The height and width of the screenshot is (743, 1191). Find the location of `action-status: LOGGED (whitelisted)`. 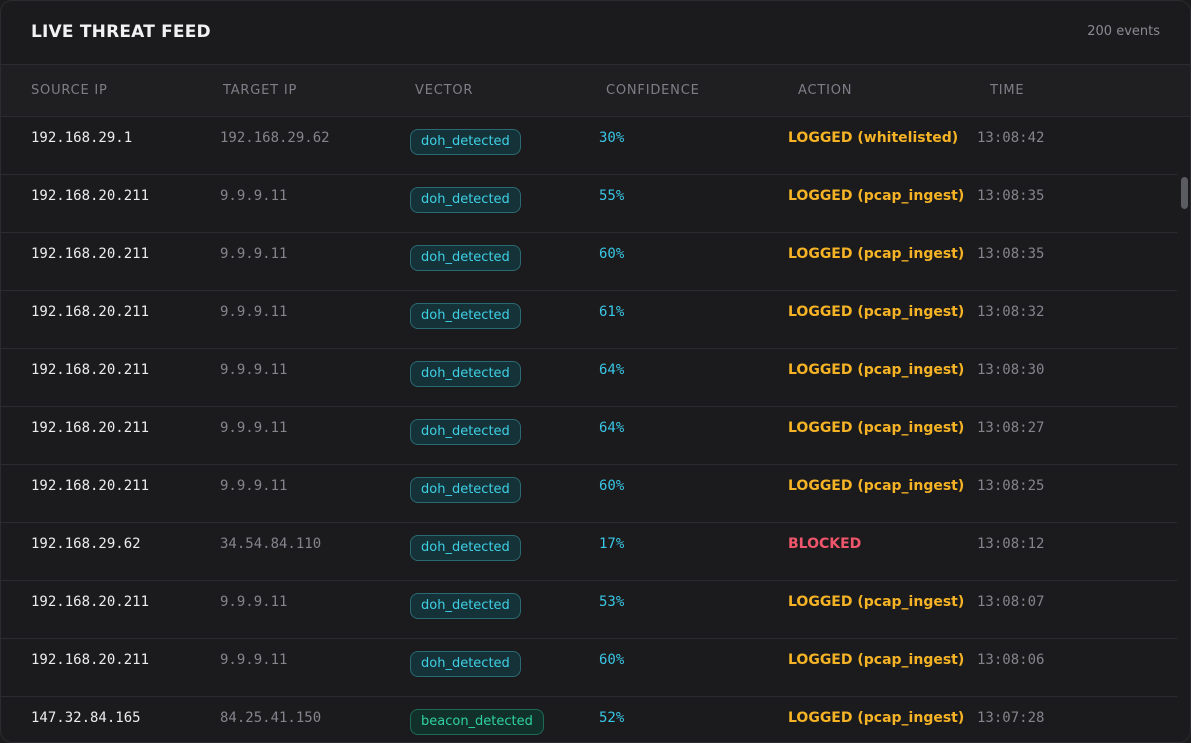

action-status: LOGGED (whitelisted) is located at coordinates (873, 138).